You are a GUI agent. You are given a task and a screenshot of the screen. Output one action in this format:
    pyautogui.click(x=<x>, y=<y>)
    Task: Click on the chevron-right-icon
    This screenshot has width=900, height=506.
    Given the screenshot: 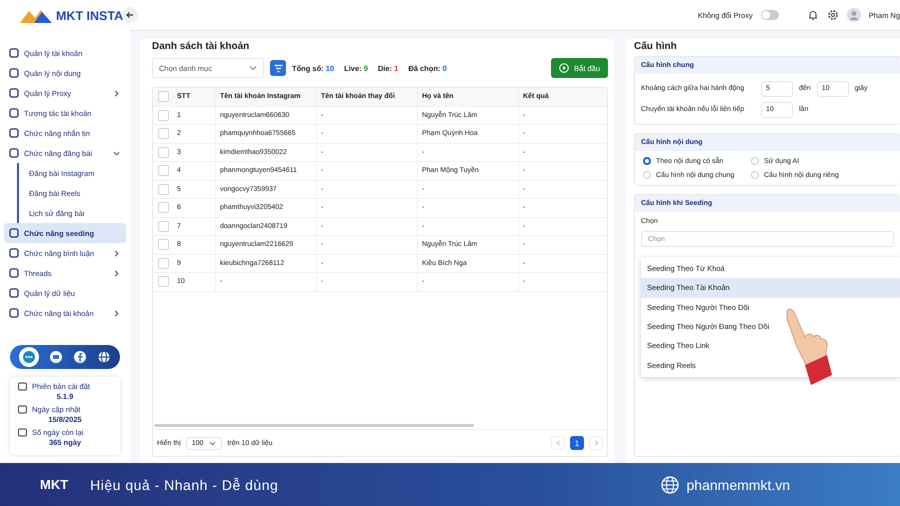 What is the action you would take?
    pyautogui.click(x=596, y=443)
    